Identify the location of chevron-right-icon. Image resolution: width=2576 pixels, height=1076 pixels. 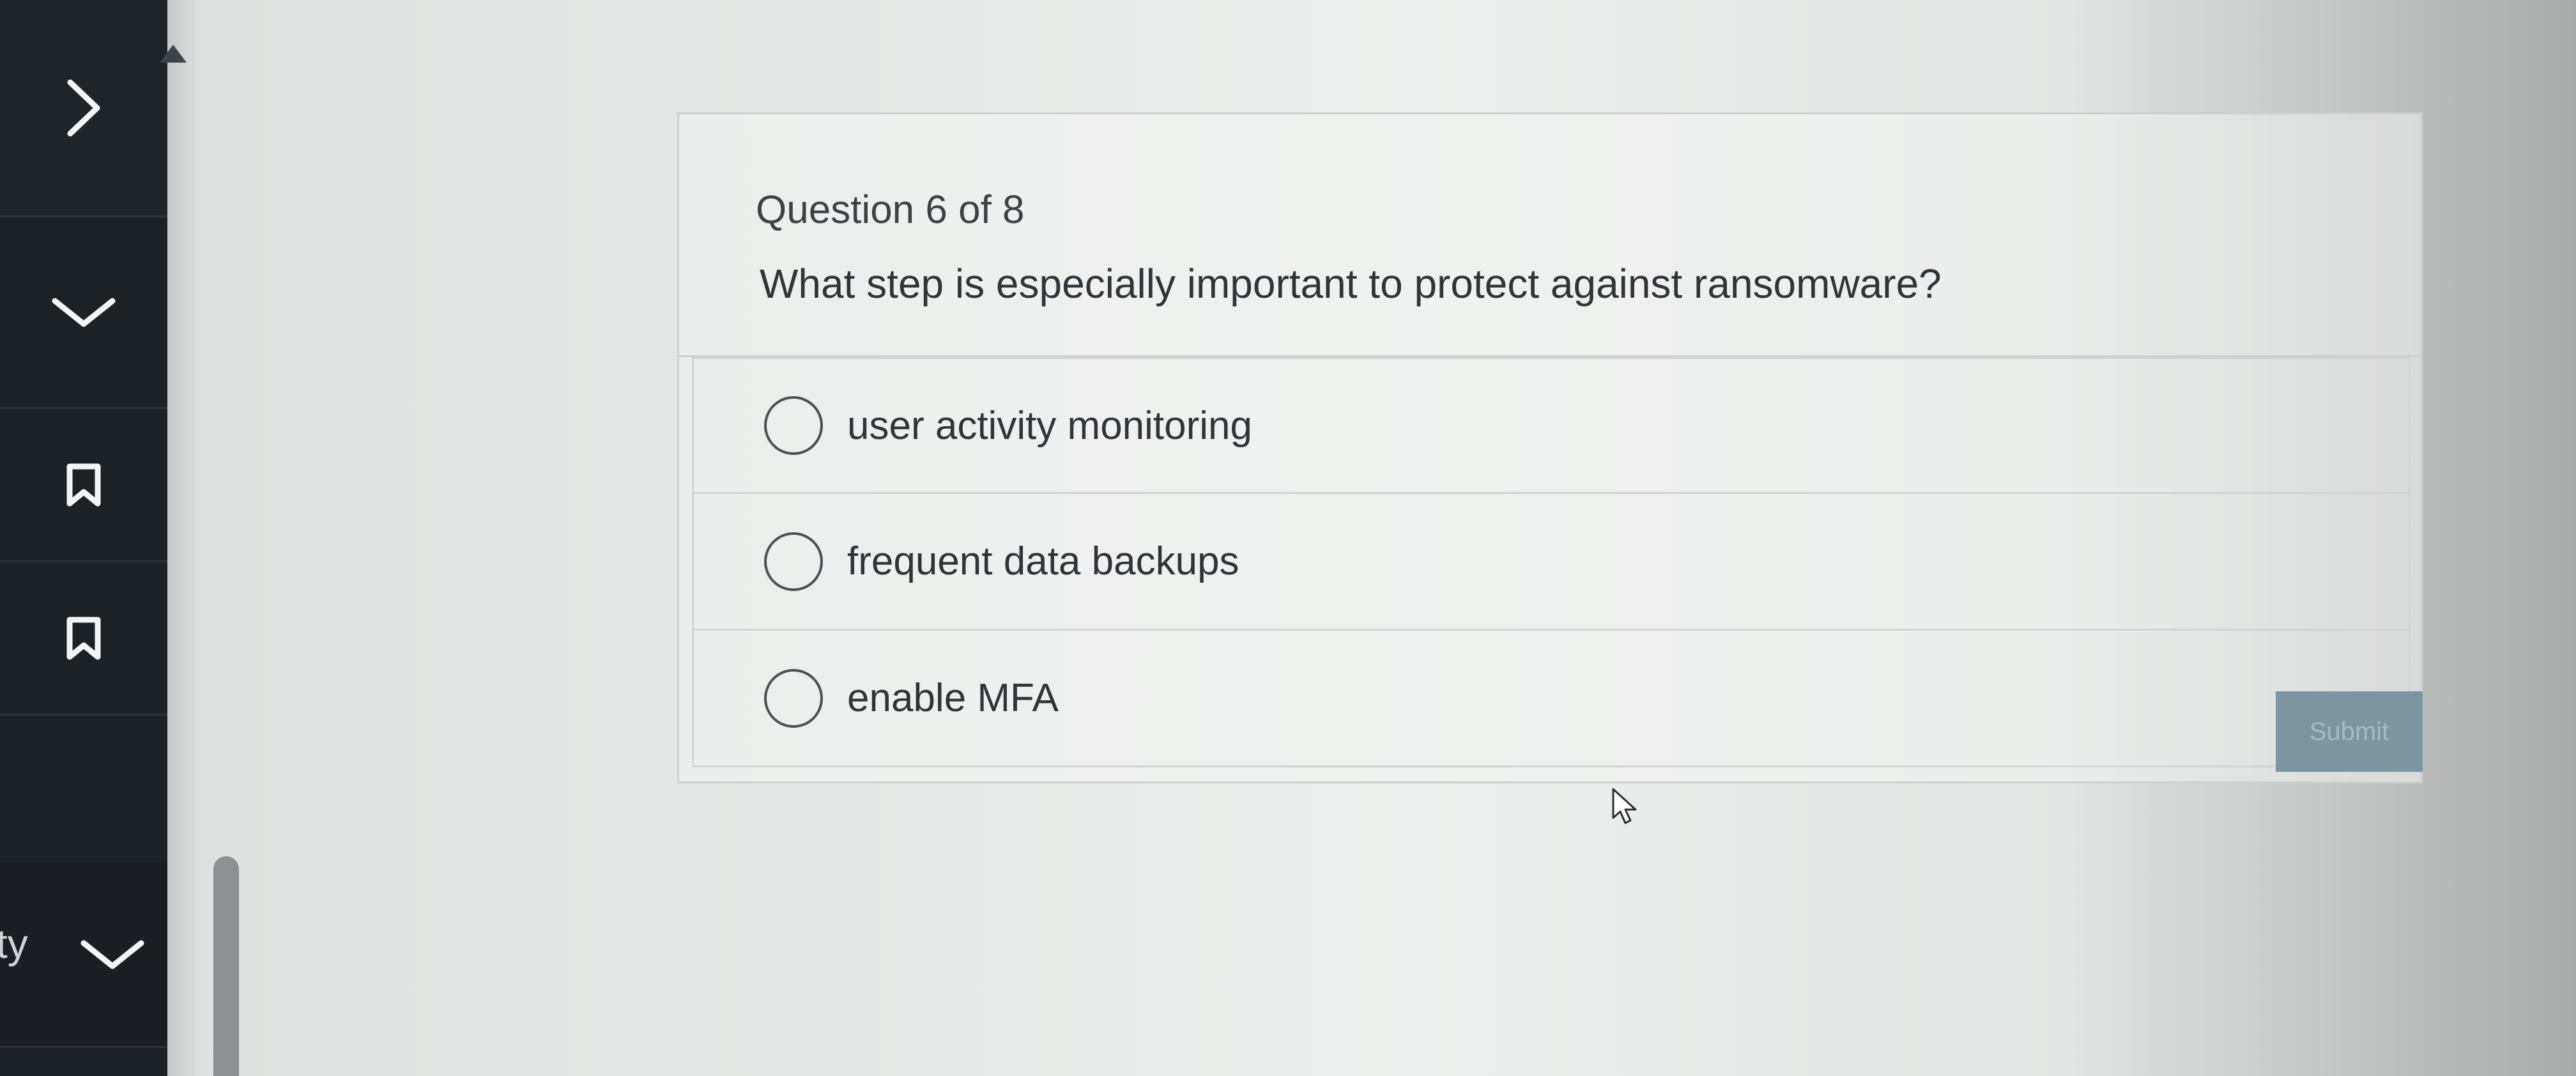
(83, 108).